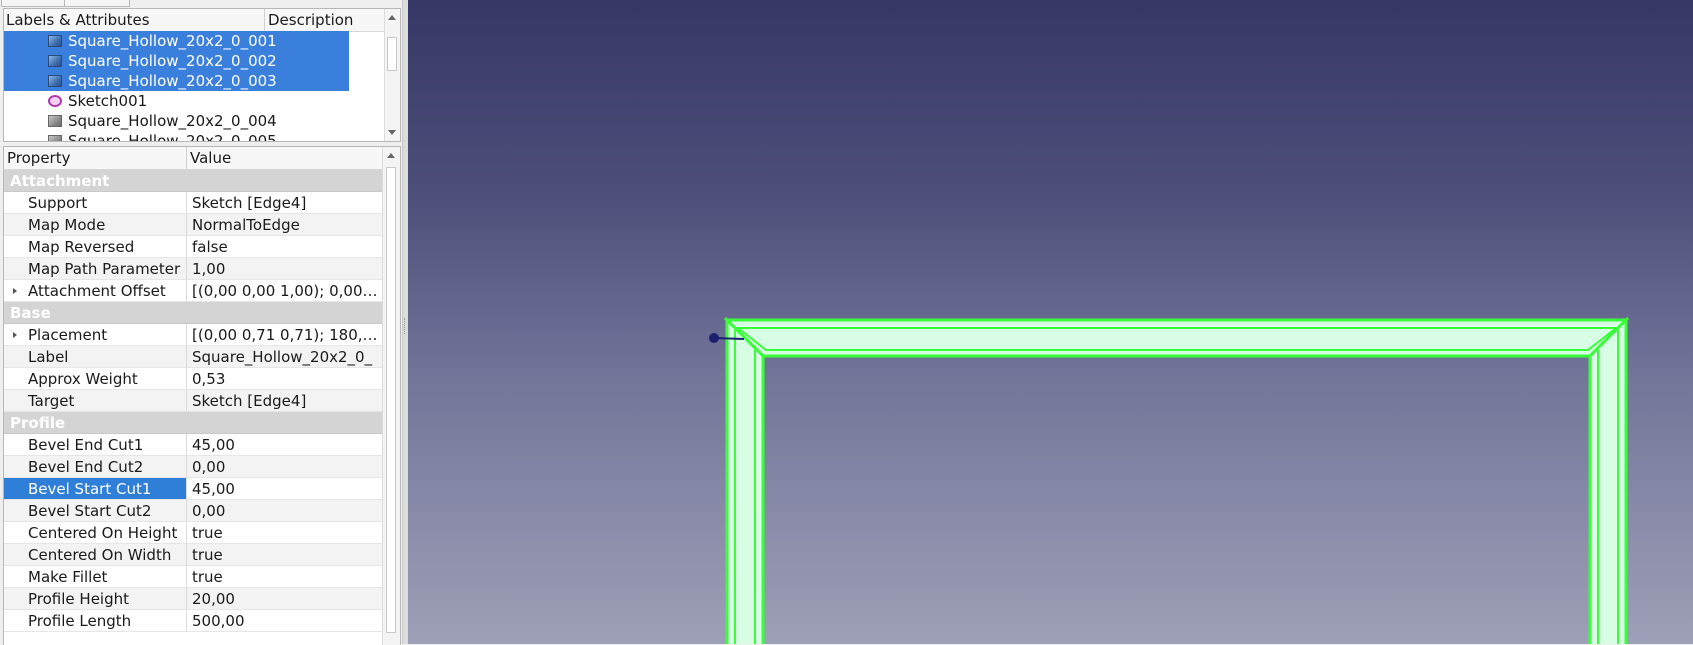  Describe the element at coordinates (95, 400) in the screenshot. I see `property-name: Target` at that location.